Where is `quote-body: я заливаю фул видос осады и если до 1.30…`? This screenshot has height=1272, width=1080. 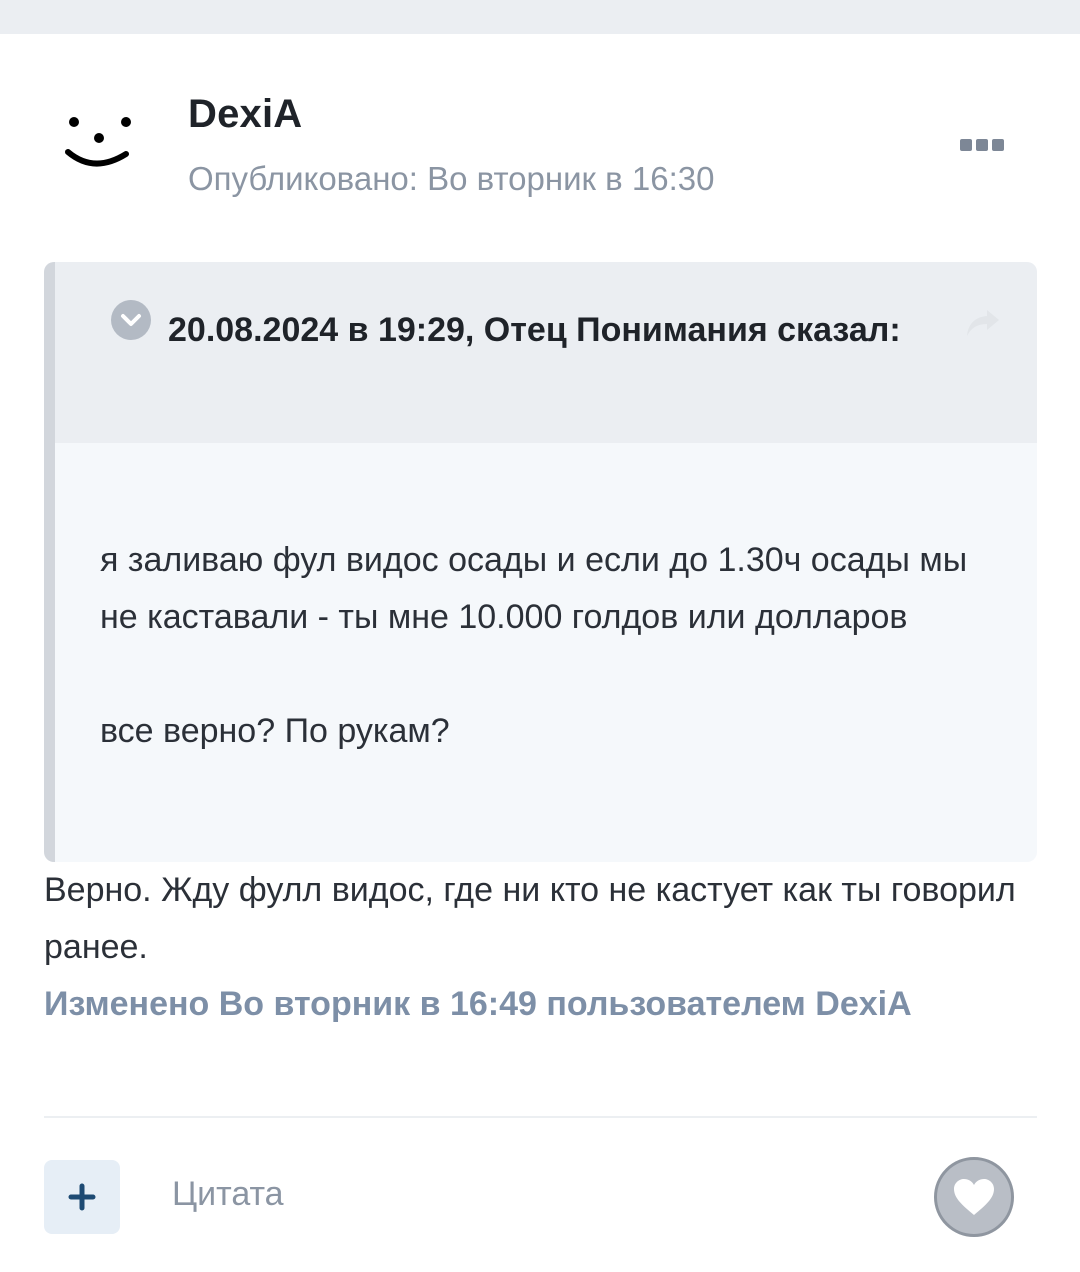
quote-body: я заливаю фул видос осады и если до 1.30… is located at coordinates (550, 646).